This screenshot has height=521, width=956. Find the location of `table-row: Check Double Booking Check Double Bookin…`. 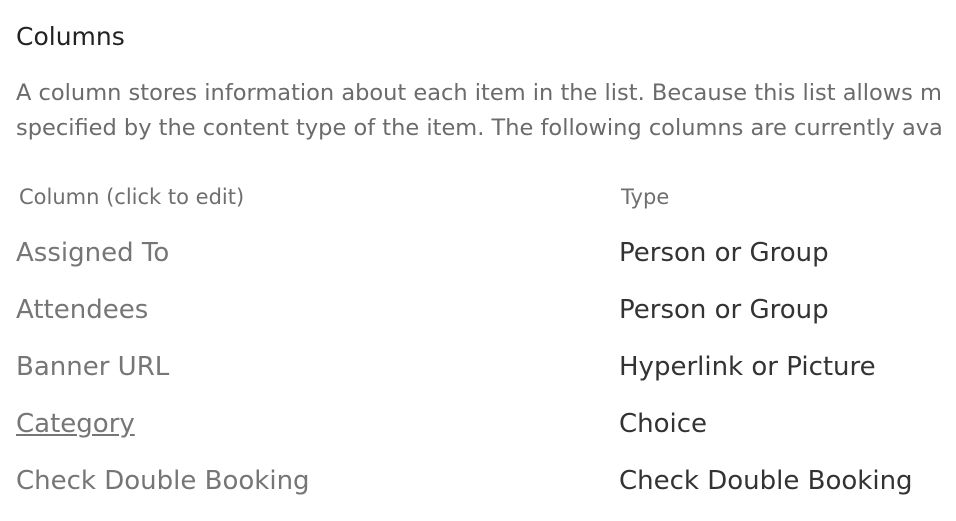

table-row: Check Double Booking Check Double Bookin… is located at coordinates (478, 486).